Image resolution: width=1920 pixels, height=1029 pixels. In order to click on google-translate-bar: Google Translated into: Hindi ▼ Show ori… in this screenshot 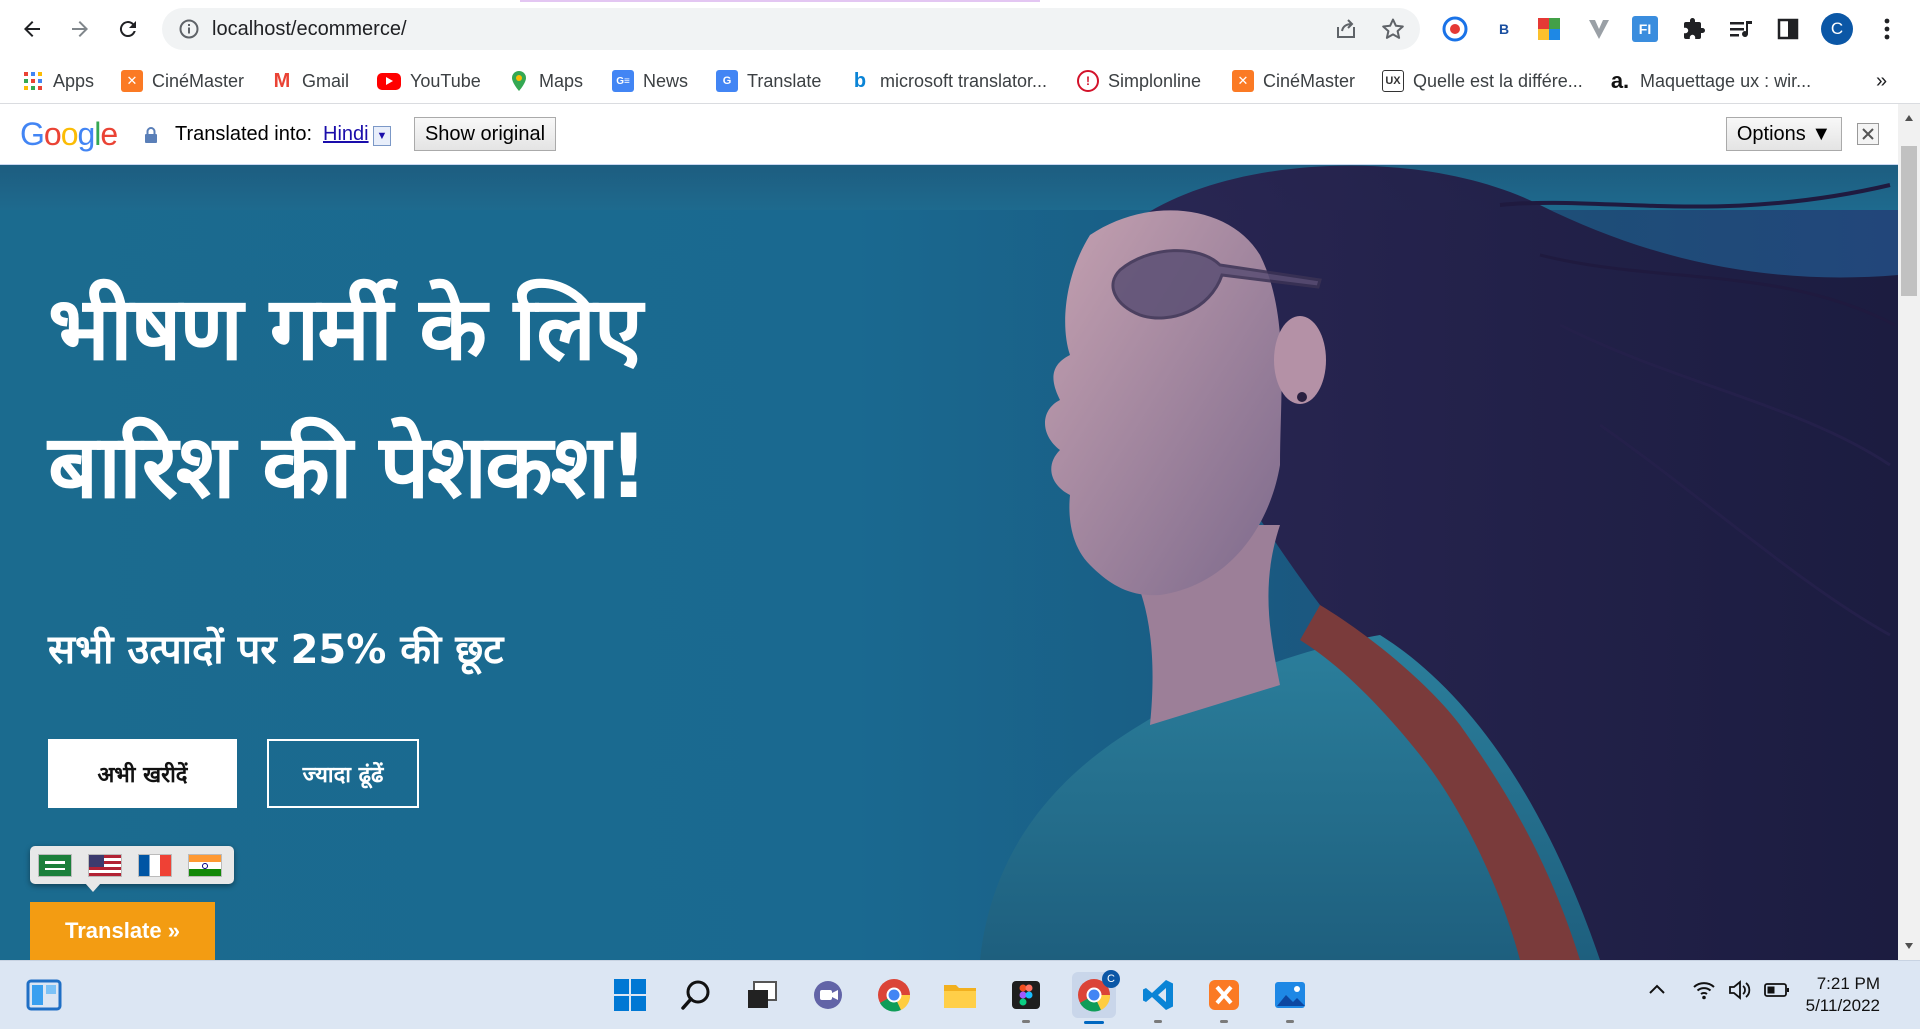, I will do `click(949, 134)`.